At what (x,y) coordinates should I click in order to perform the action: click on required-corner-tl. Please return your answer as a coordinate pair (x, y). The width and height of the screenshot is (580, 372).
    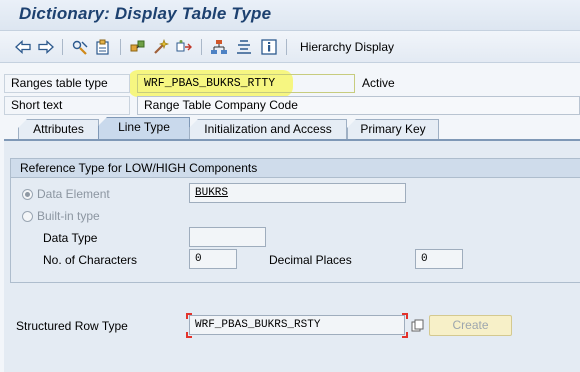
    Looking at the image, I should click on (189, 316).